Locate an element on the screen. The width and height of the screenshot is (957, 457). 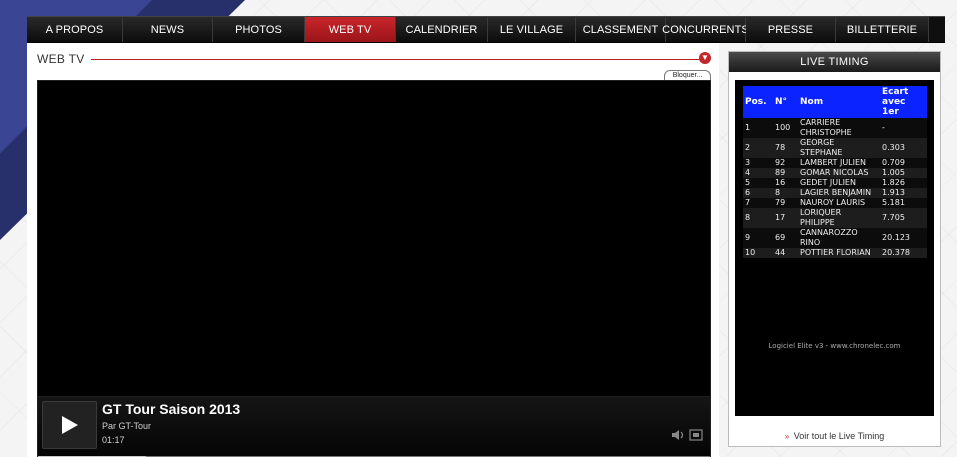
nav-item-classement: CLASSEMENT is located at coordinates (621, 29).